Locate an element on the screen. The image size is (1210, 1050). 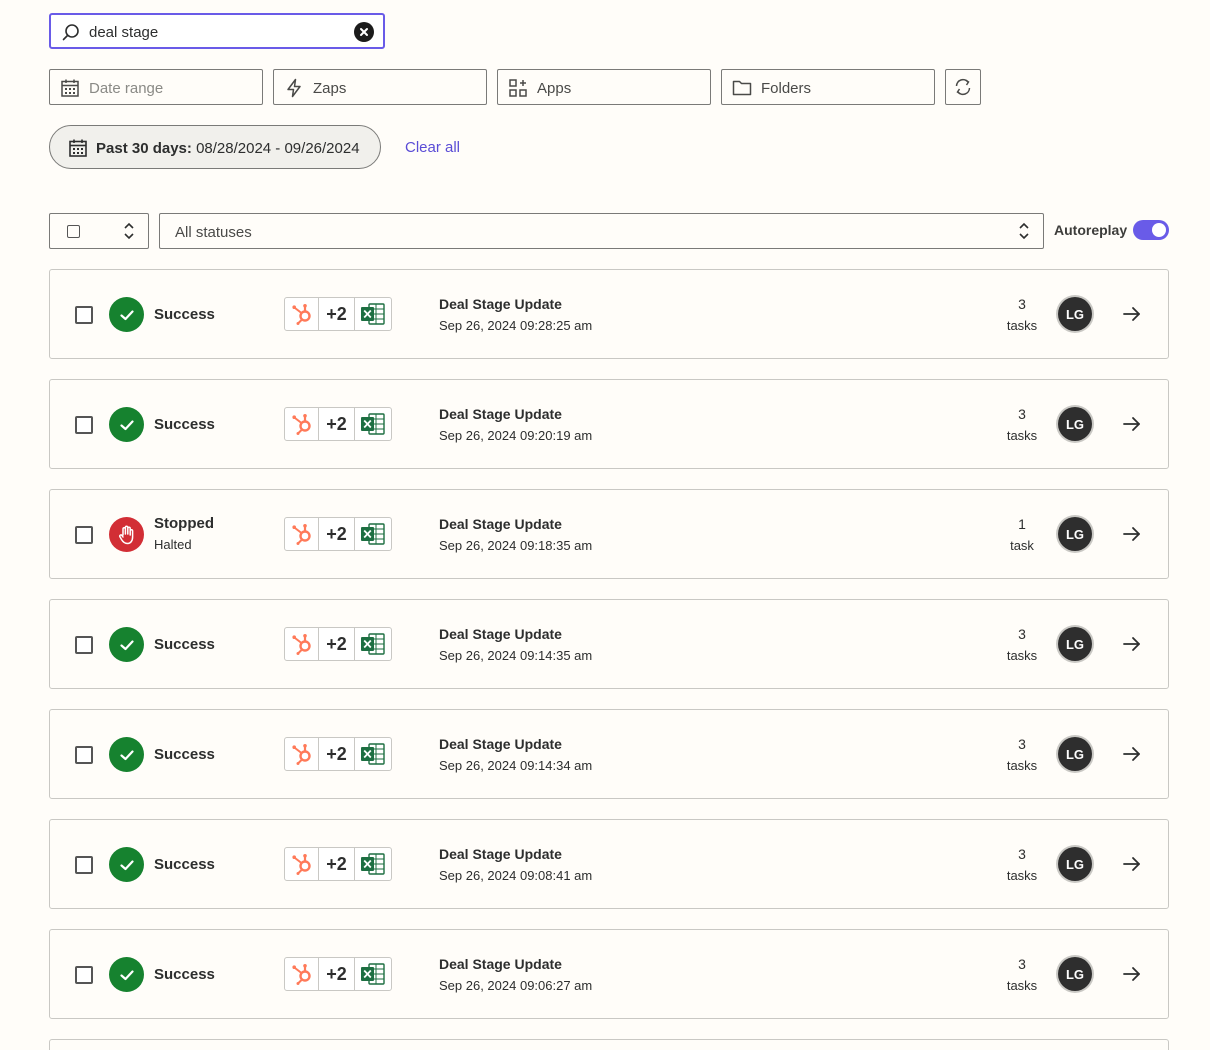
run-date: Sep 26, 2024 09:28:25 am is located at coordinates (516, 325).